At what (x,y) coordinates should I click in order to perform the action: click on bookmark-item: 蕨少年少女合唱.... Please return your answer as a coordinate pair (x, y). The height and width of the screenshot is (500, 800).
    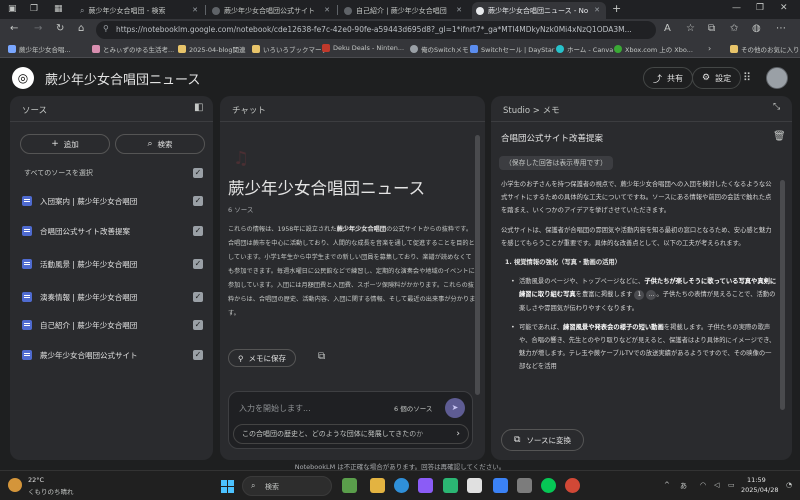
    Looking at the image, I should click on (39, 49).